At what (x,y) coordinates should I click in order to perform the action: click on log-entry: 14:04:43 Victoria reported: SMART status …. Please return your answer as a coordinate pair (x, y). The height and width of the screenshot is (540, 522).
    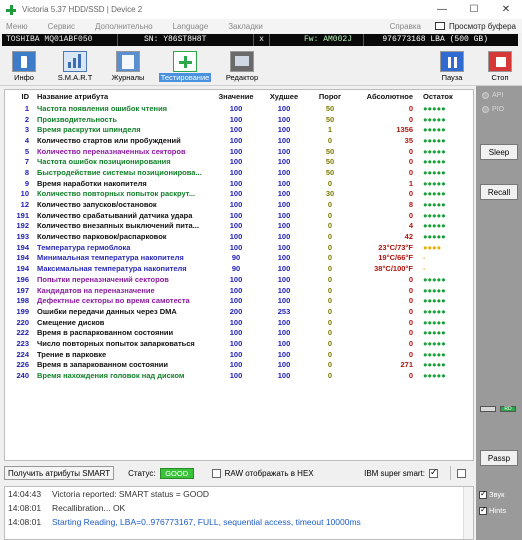
    Looking at the image, I should click on (239, 494).